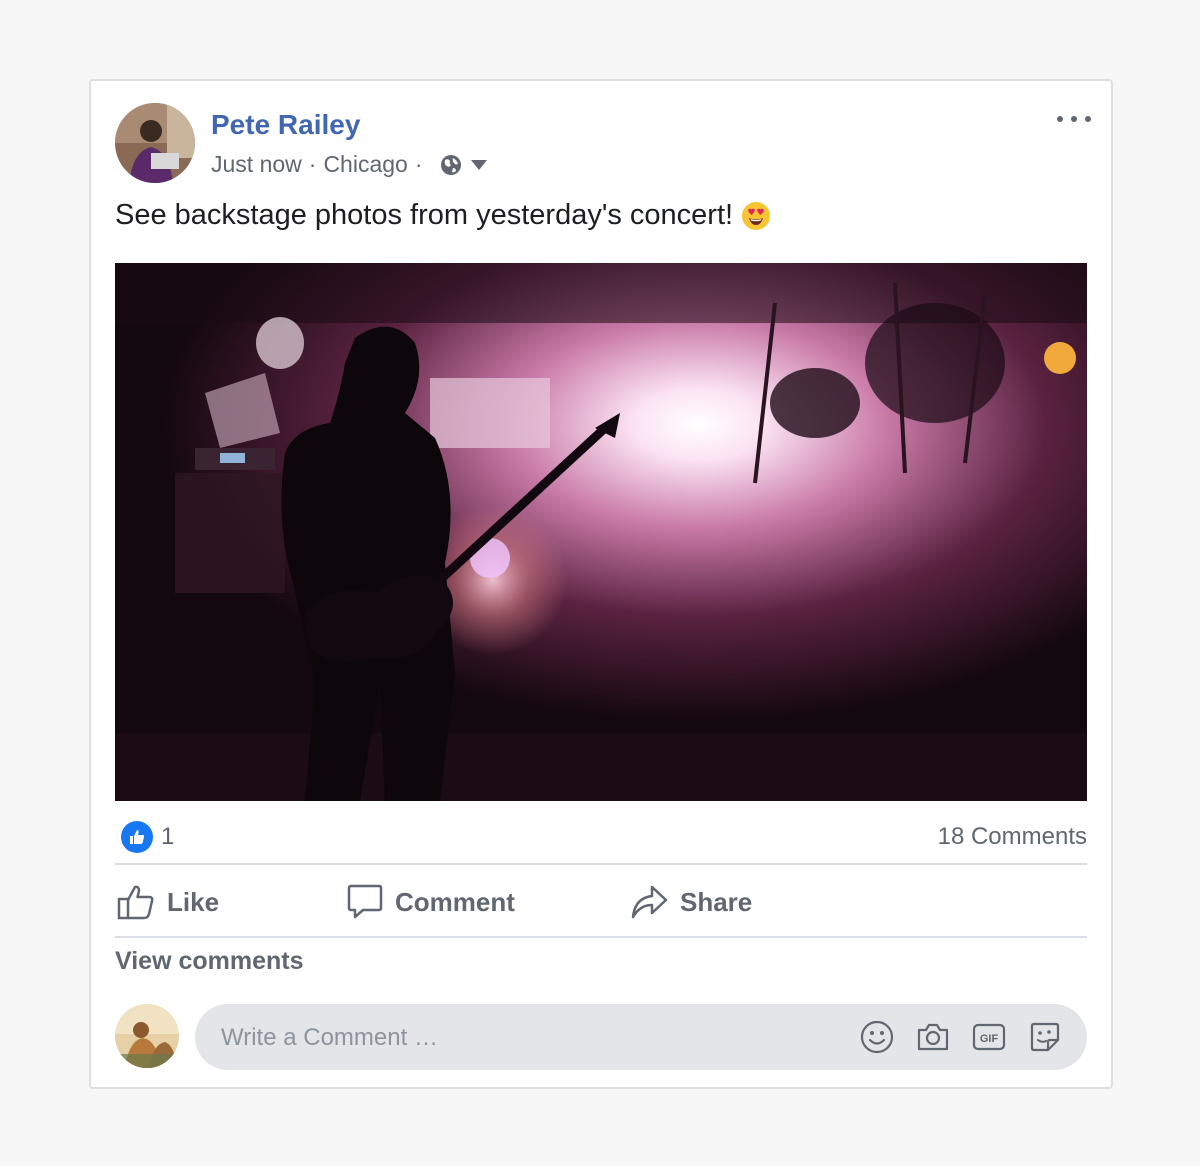 The width and height of the screenshot is (1200, 1166). Describe the element at coordinates (716, 901) in the screenshot. I see `share-label: Share` at that location.